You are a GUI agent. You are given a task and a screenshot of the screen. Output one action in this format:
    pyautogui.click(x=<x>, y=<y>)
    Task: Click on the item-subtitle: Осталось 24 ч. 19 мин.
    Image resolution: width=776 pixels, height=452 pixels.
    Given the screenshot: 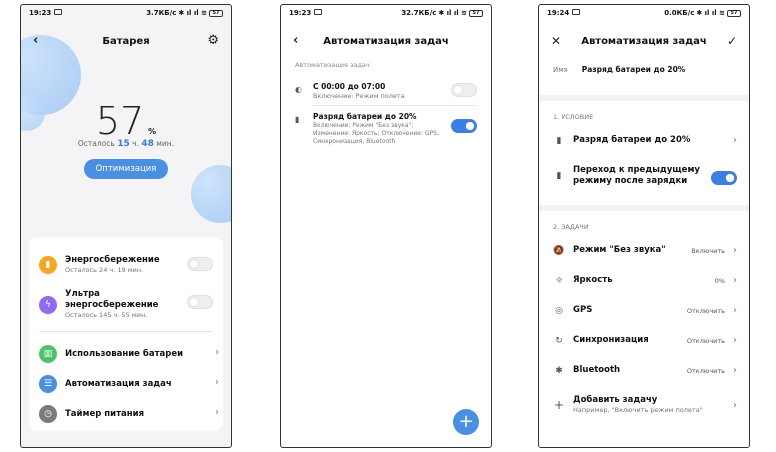 What is the action you would take?
    pyautogui.click(x=104, y=270)
    